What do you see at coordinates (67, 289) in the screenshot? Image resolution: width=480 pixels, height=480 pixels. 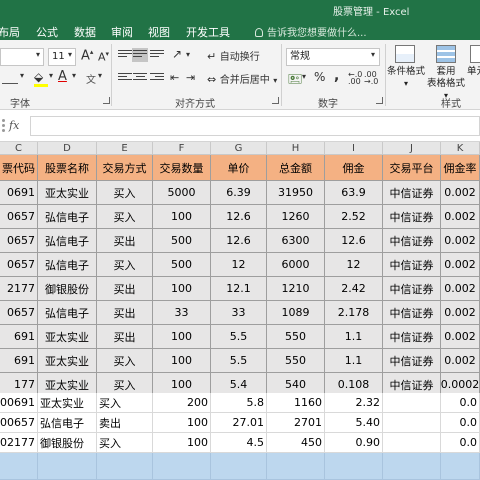 I see `cell-d-r5: 御银股份` at bounding box center [67, 289].